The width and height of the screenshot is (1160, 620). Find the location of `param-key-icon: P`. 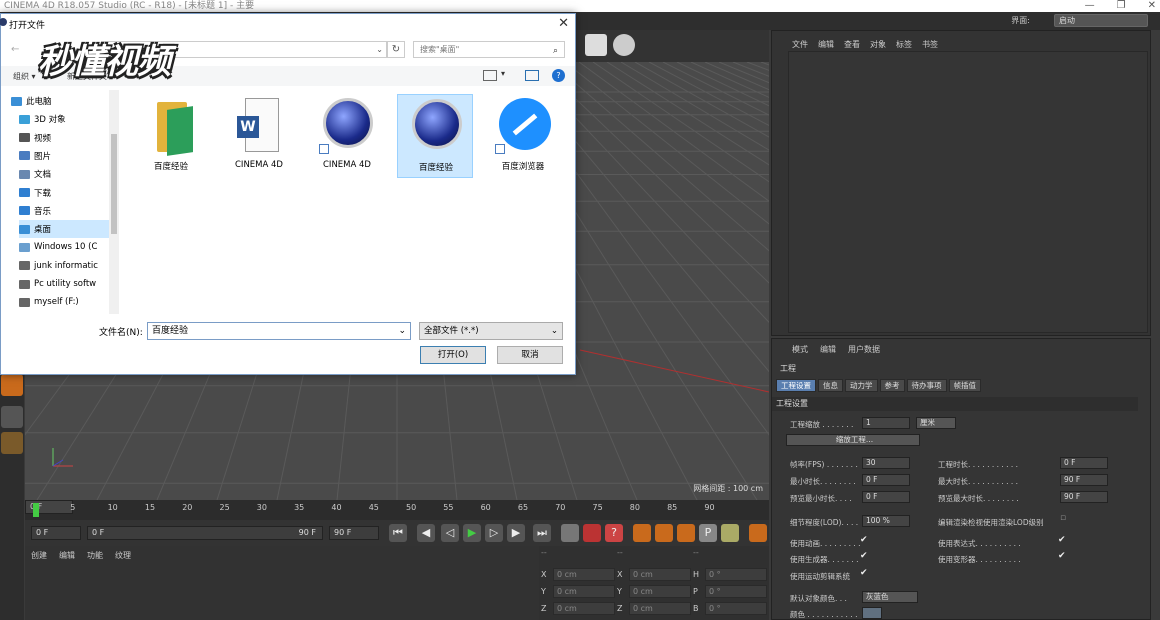

param-key-icon: P is located at coordinates (708, 533).